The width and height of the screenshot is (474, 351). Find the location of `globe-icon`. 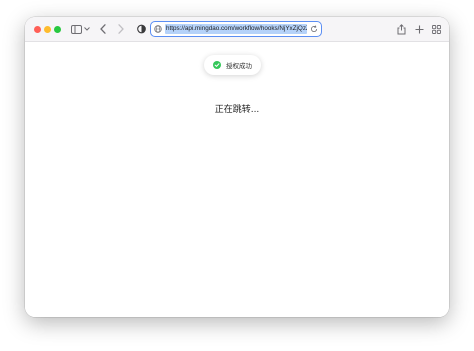

globe-icon is located at coordinates (158, 29).